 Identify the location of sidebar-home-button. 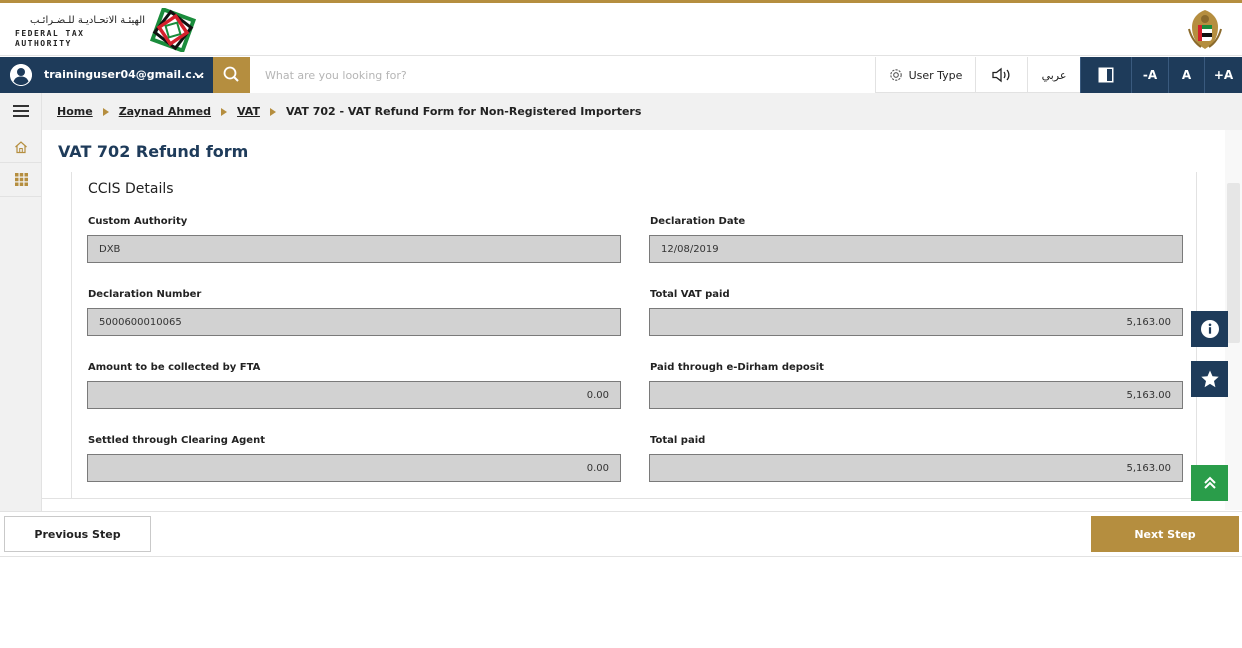
(21, 147).